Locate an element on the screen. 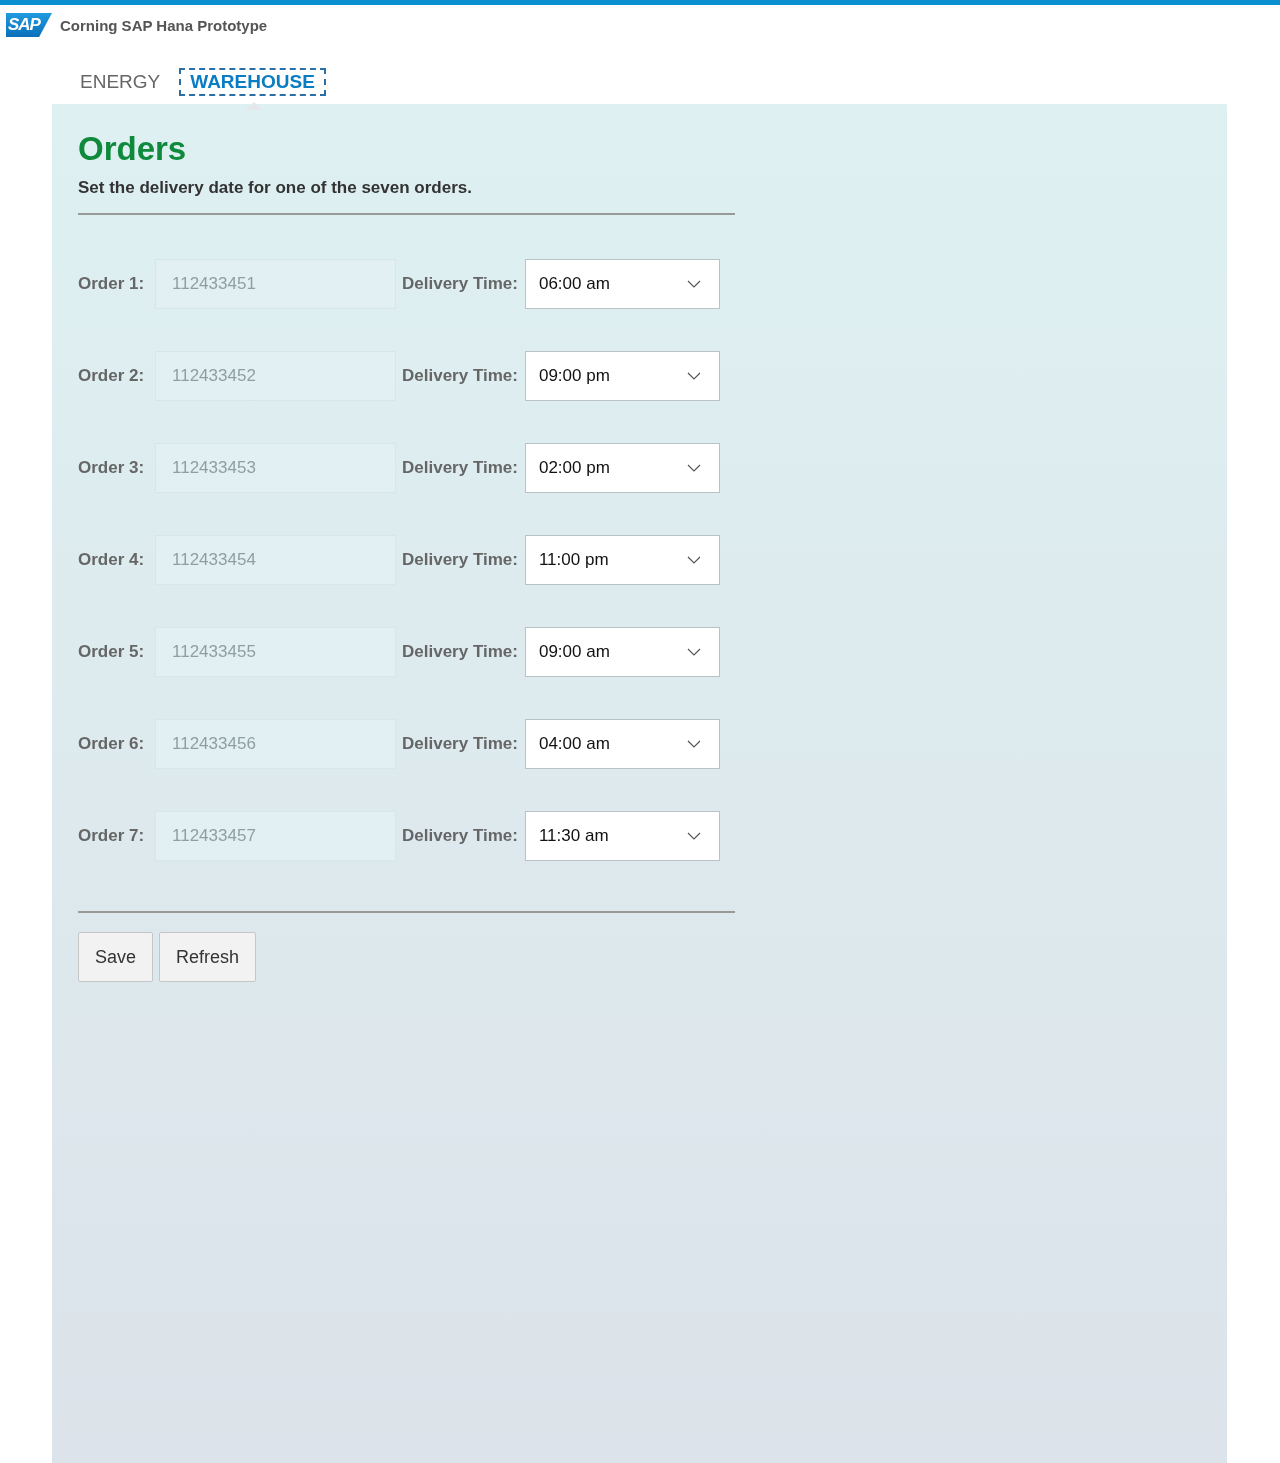 This screenshot has height=1463, width=1280. order-label: Order 5: is located at coordinates (112, 652).